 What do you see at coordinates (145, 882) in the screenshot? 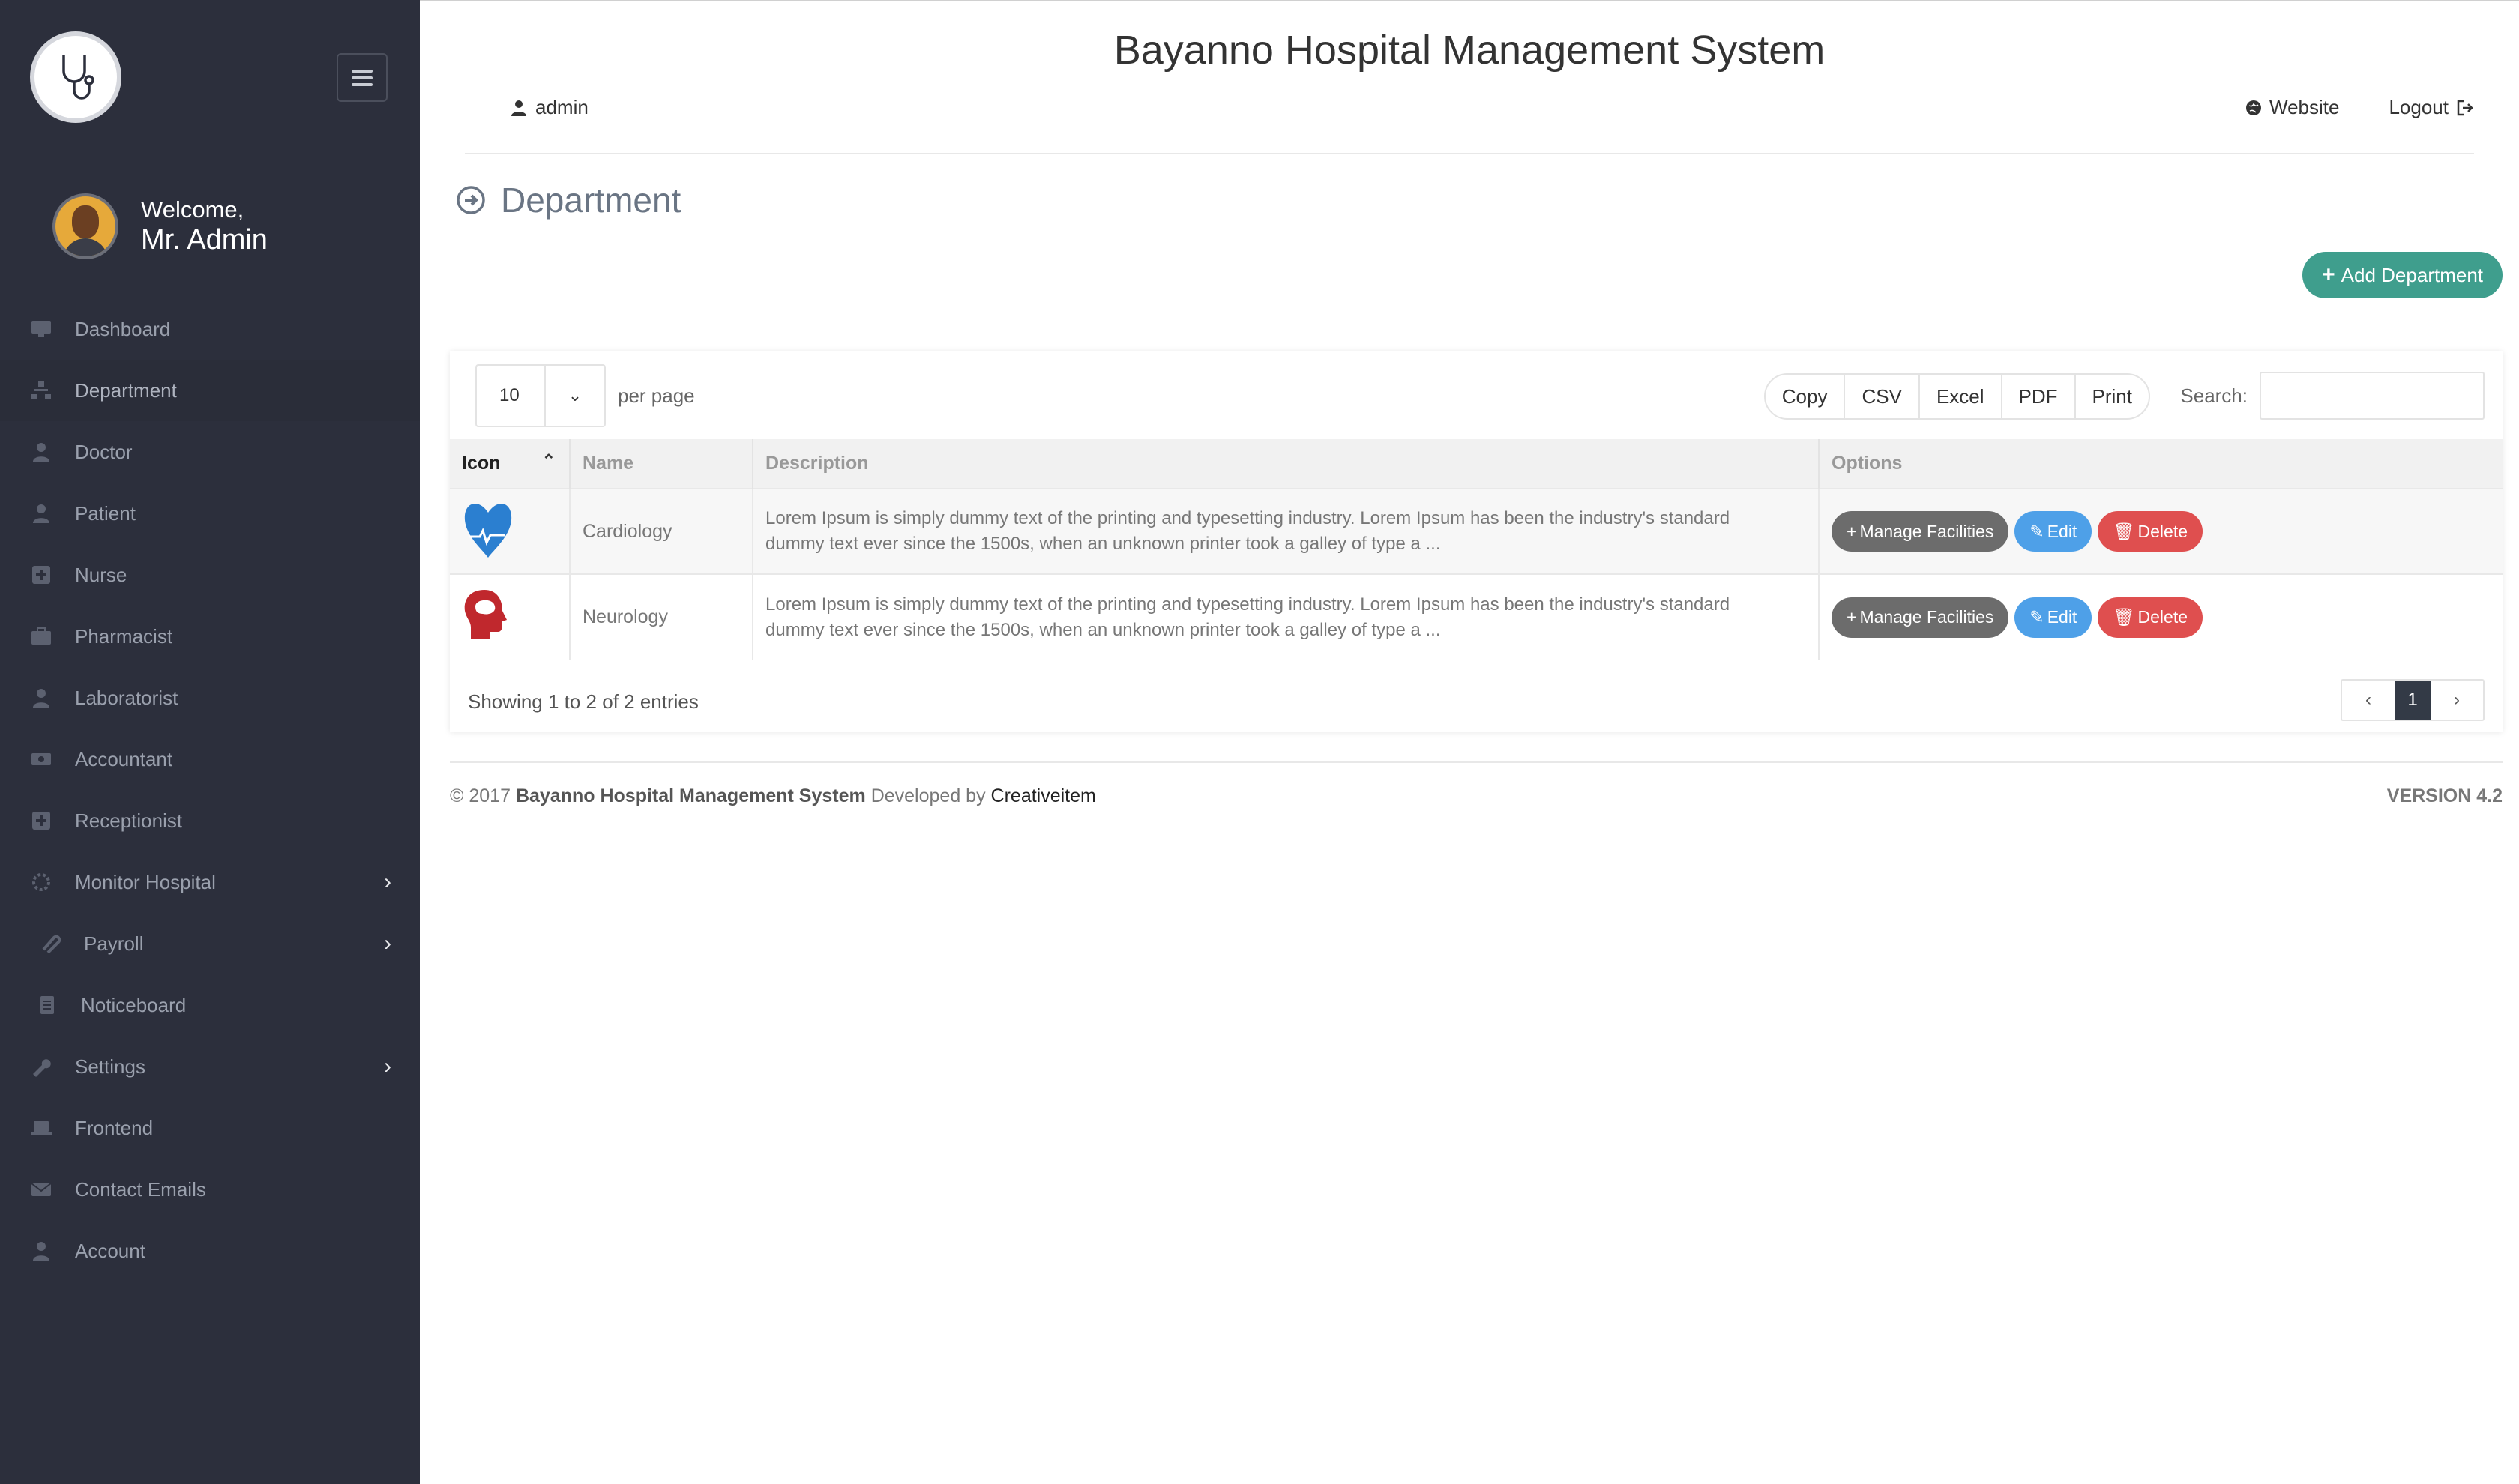
I see `sidebar-item-label: Monitor Hospital` at bounding box center [145, 882].